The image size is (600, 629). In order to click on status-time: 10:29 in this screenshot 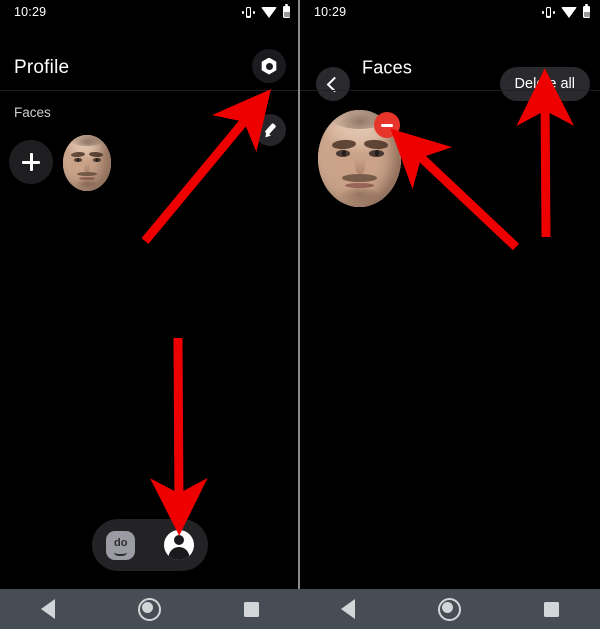, I will do `click(30, 12)`.